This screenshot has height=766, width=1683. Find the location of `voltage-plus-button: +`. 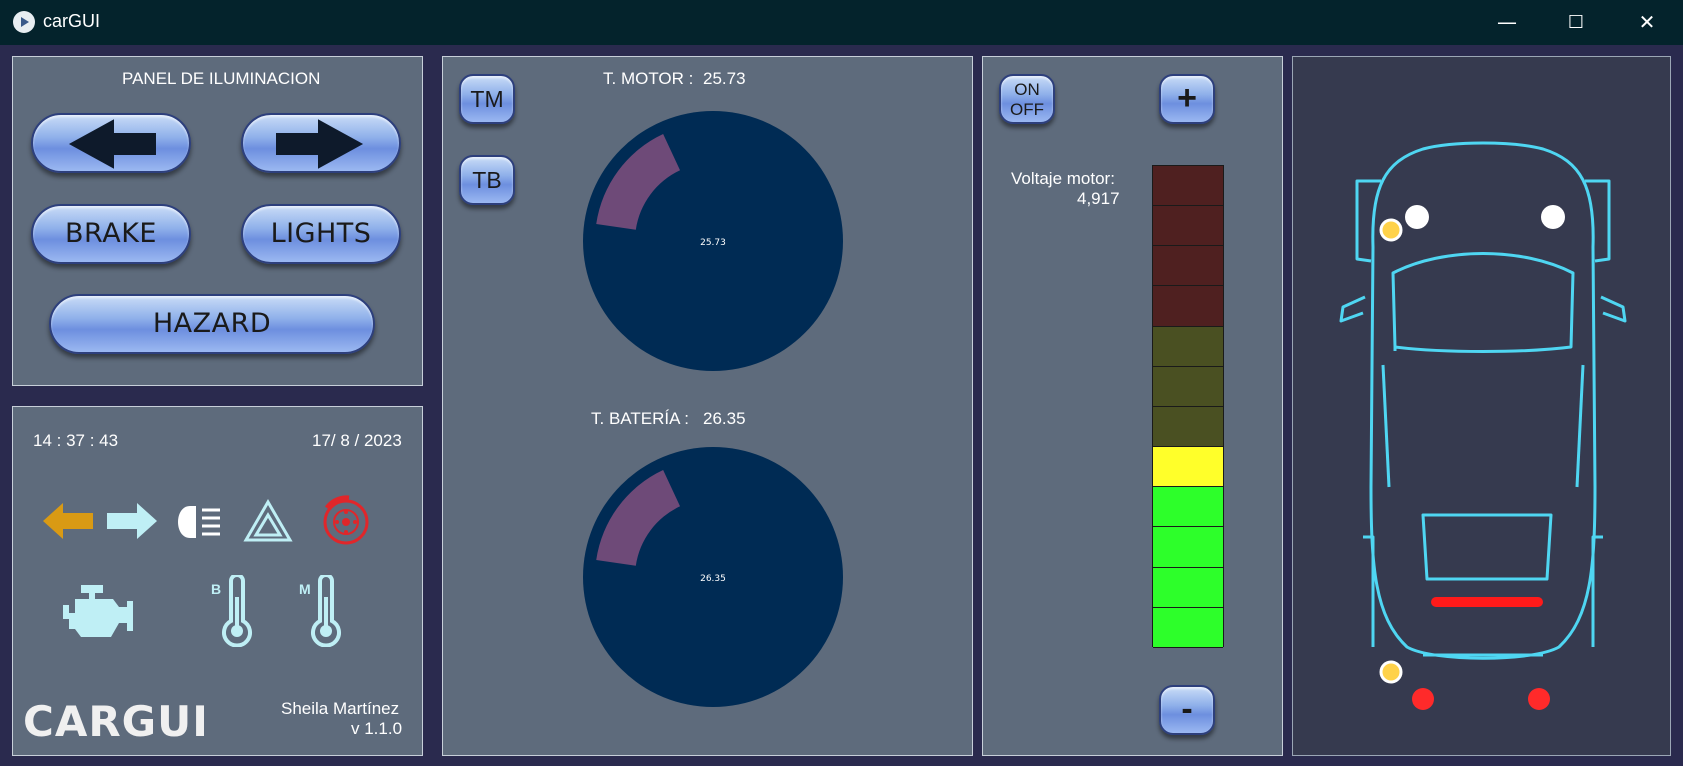

voltage-plus-button: + is located at coordinates (1187, 99).